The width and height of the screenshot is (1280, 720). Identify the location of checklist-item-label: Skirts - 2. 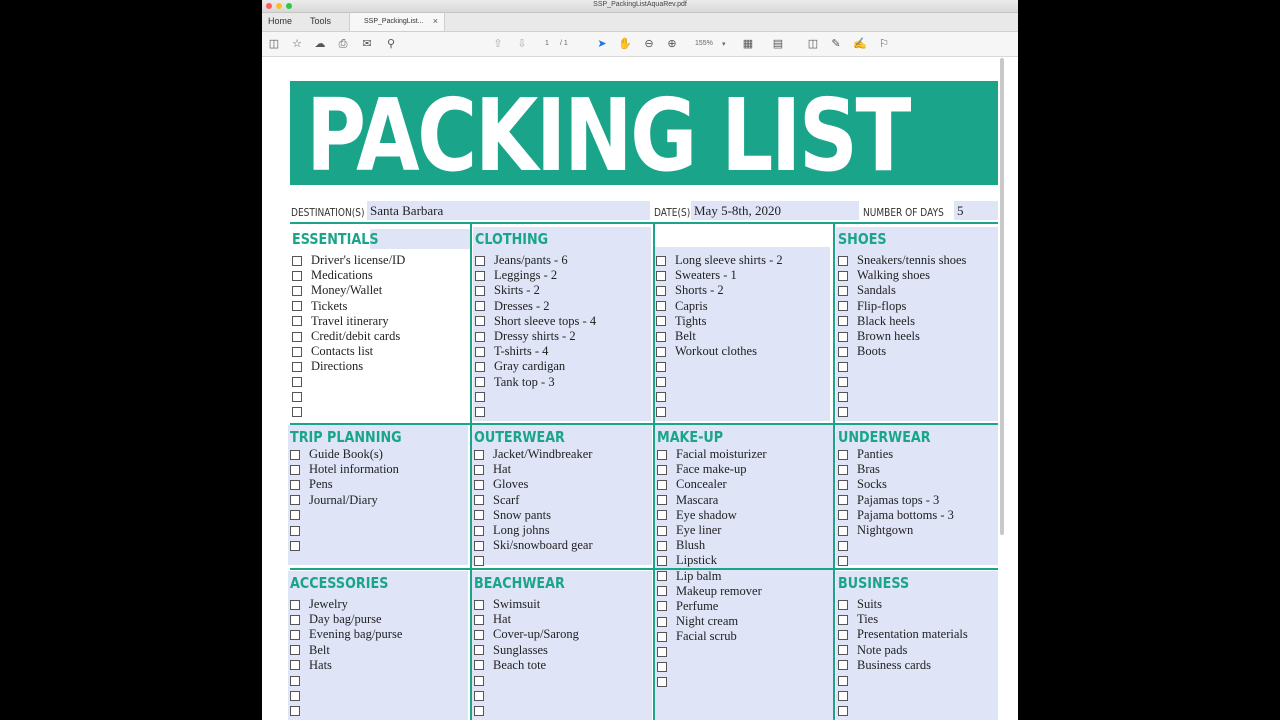
(517, 290).